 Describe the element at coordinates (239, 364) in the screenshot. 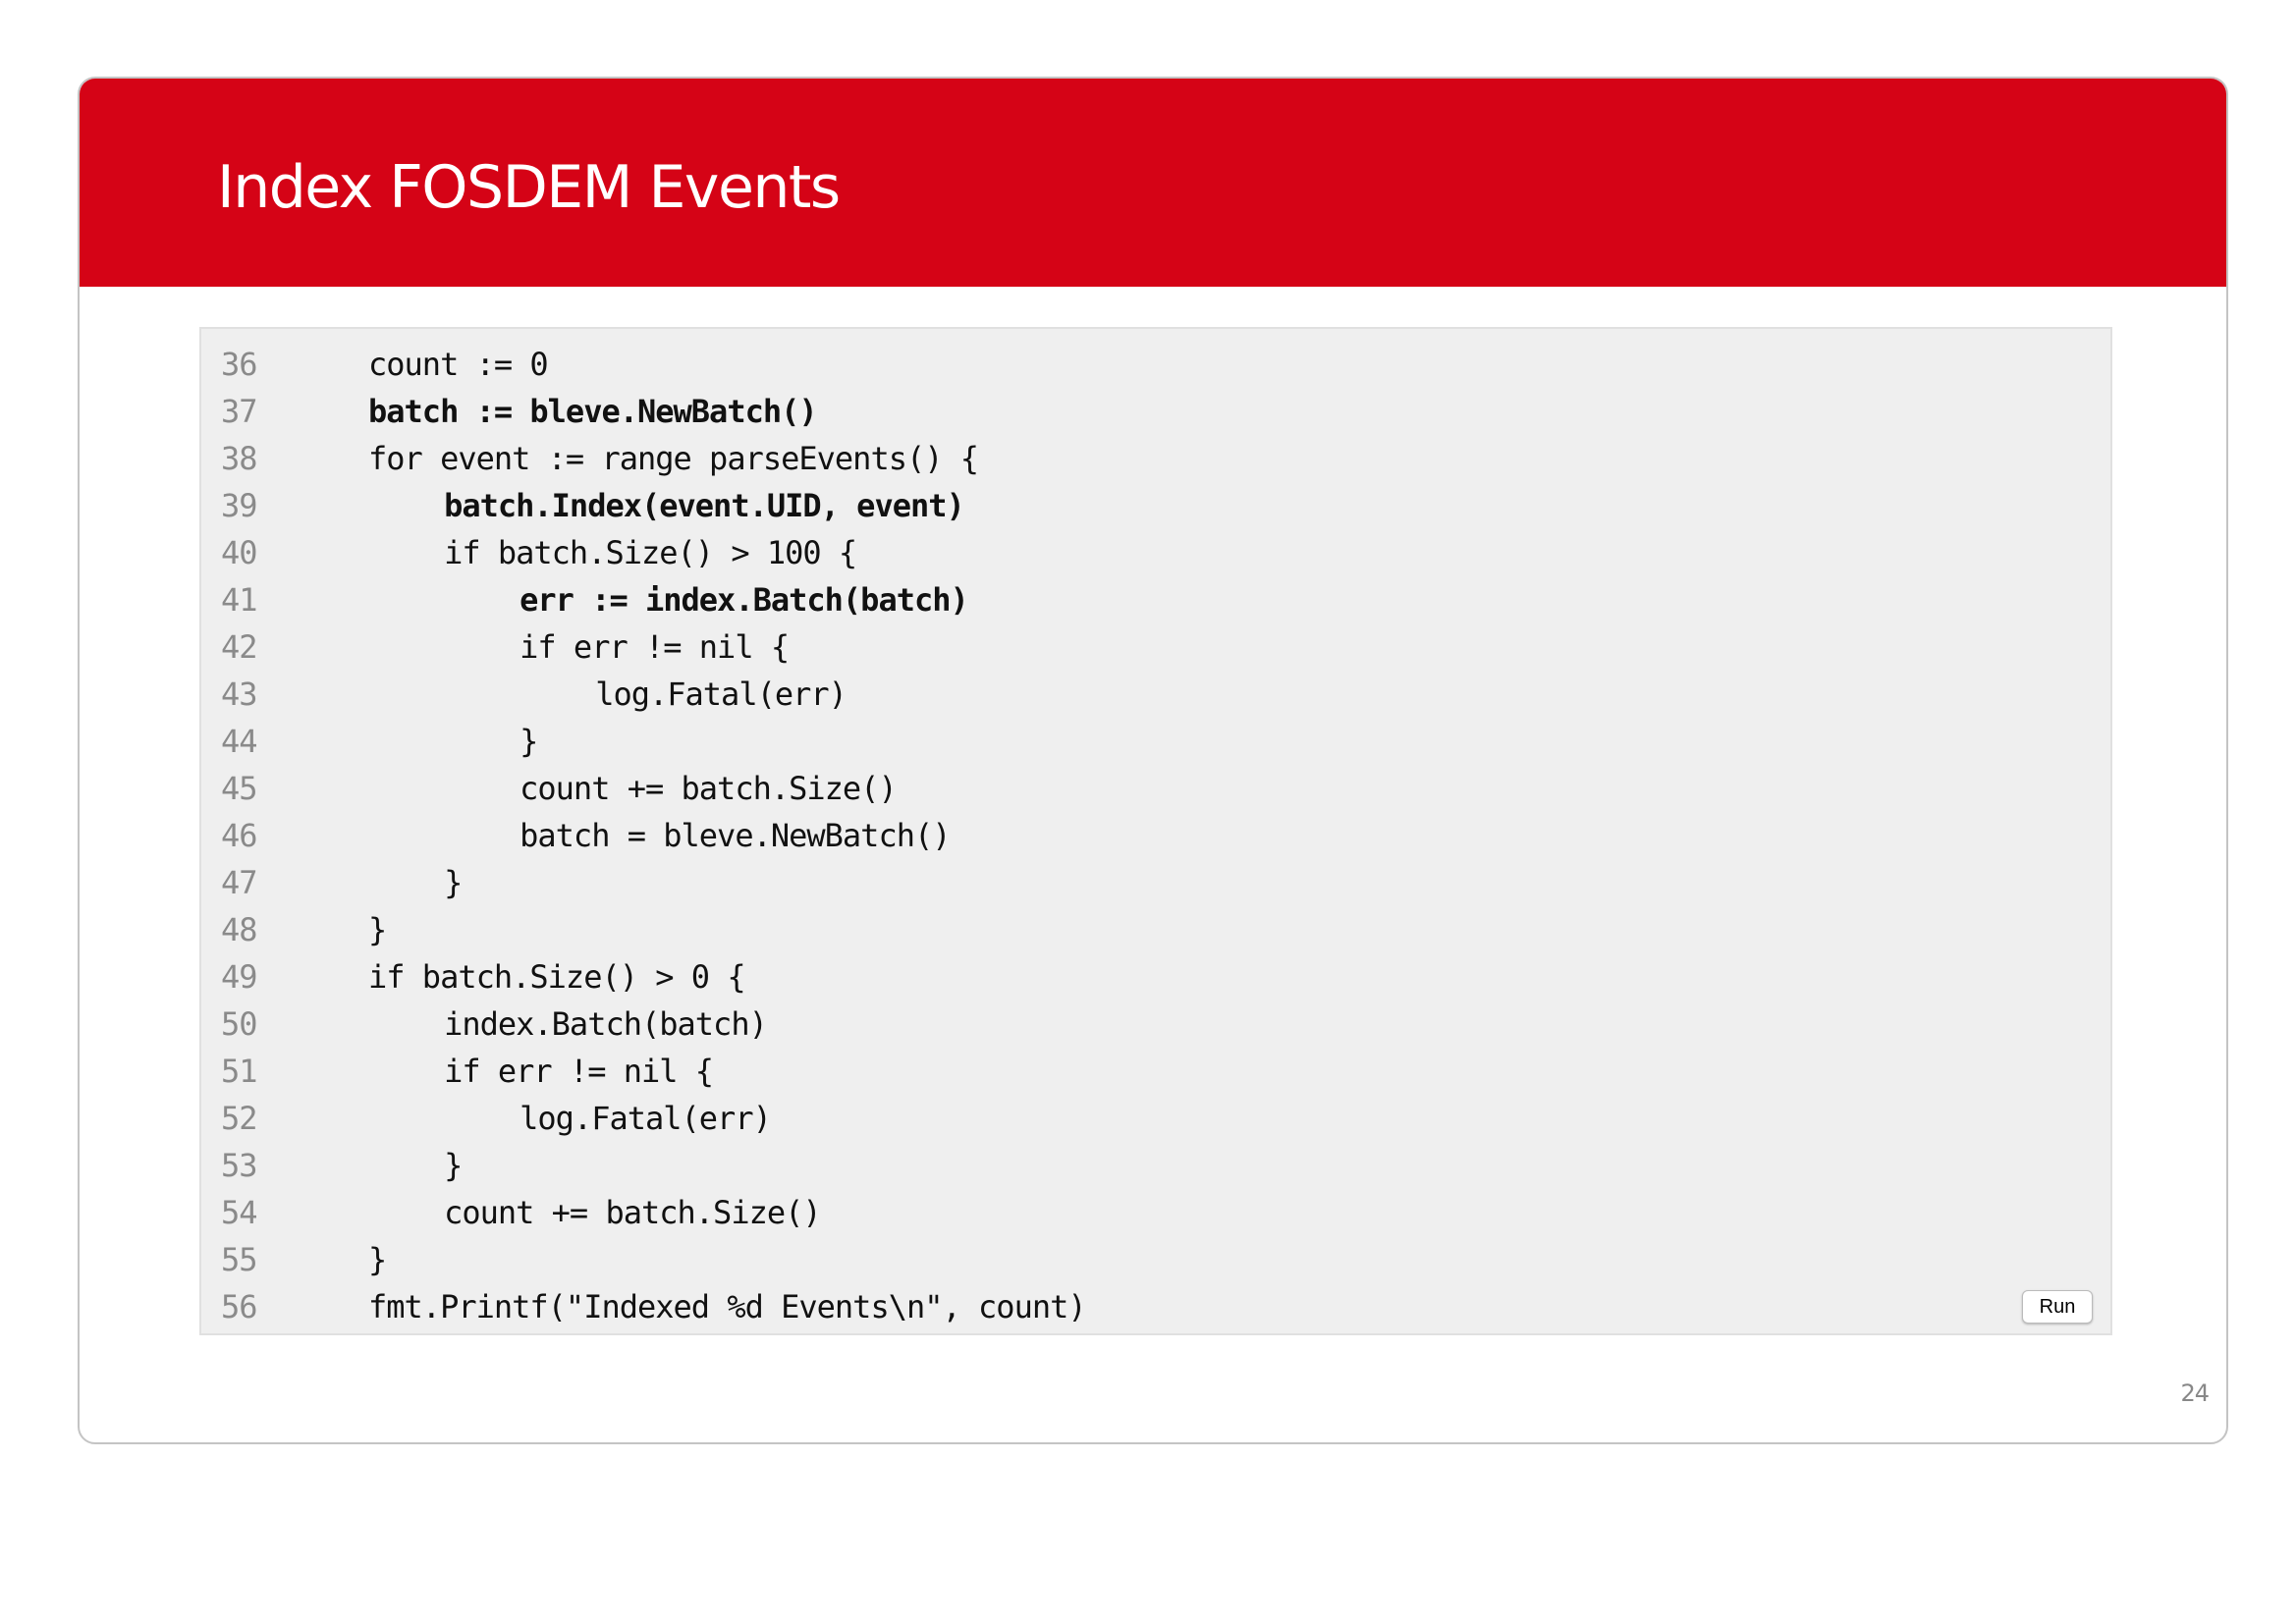

I see `line-number: 36` at that location.